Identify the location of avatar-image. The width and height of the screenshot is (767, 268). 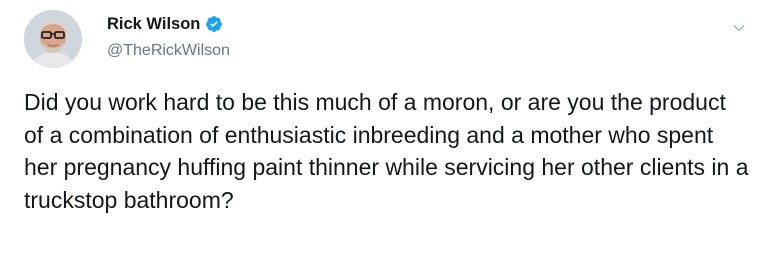
(53, 39).